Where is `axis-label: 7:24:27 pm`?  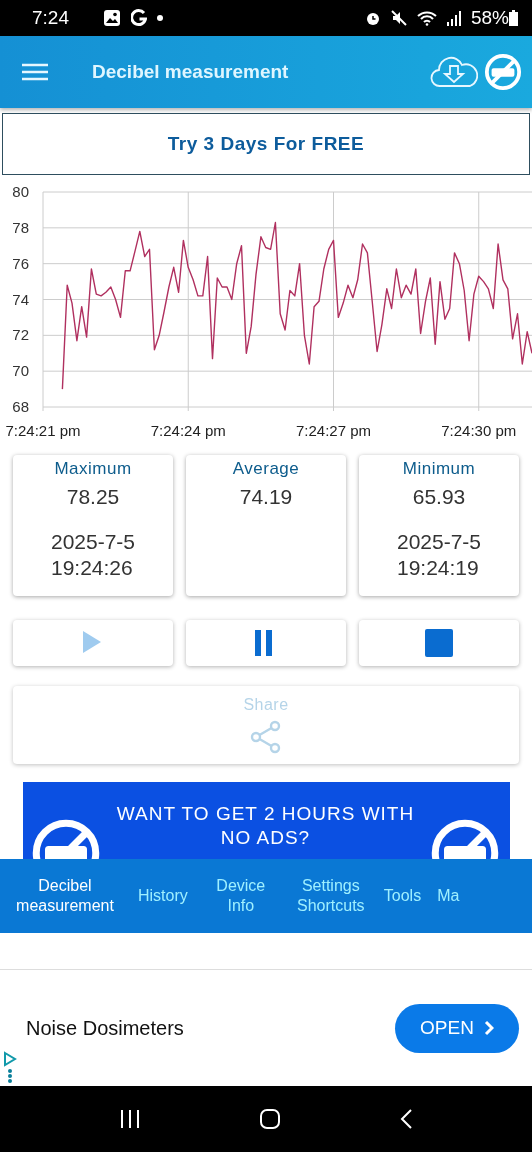 axis-label: 7:24:27 pm is located at coordinates (333, 430).